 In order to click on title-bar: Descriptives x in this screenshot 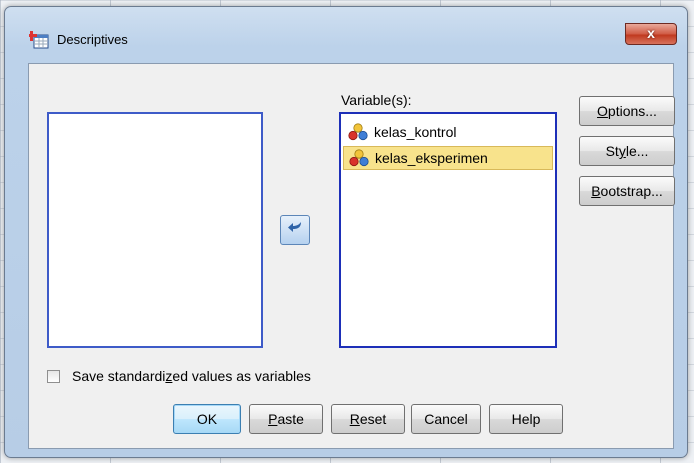, I will do `click(346, 33)`.